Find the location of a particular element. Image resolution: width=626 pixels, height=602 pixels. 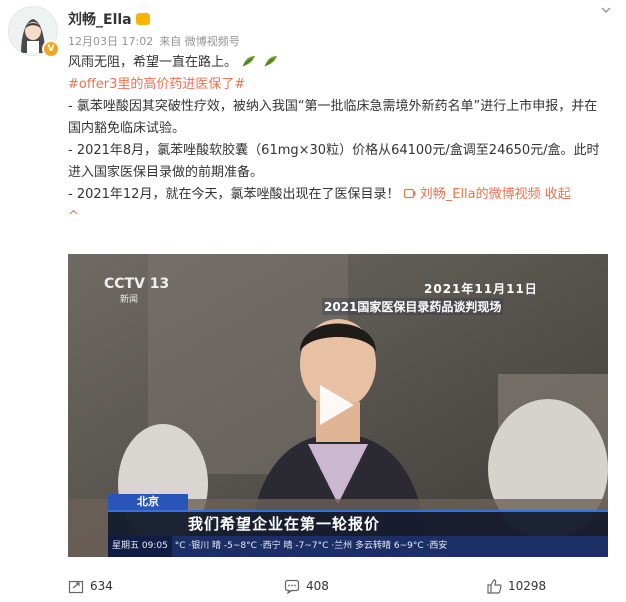

post-line1: 风雨无阻，希望一直在路上。 is located at coordinates (338, 63).